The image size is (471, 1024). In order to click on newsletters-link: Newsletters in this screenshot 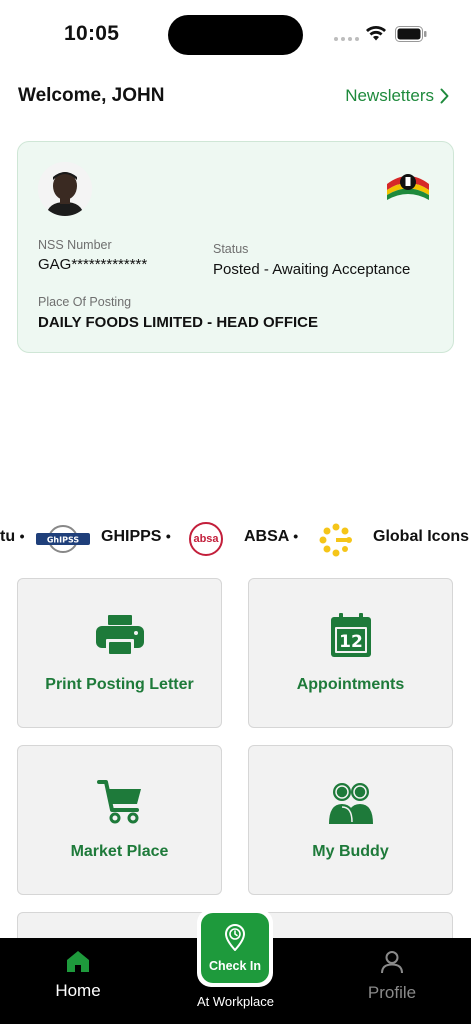, I will do `click(397, 96)`.